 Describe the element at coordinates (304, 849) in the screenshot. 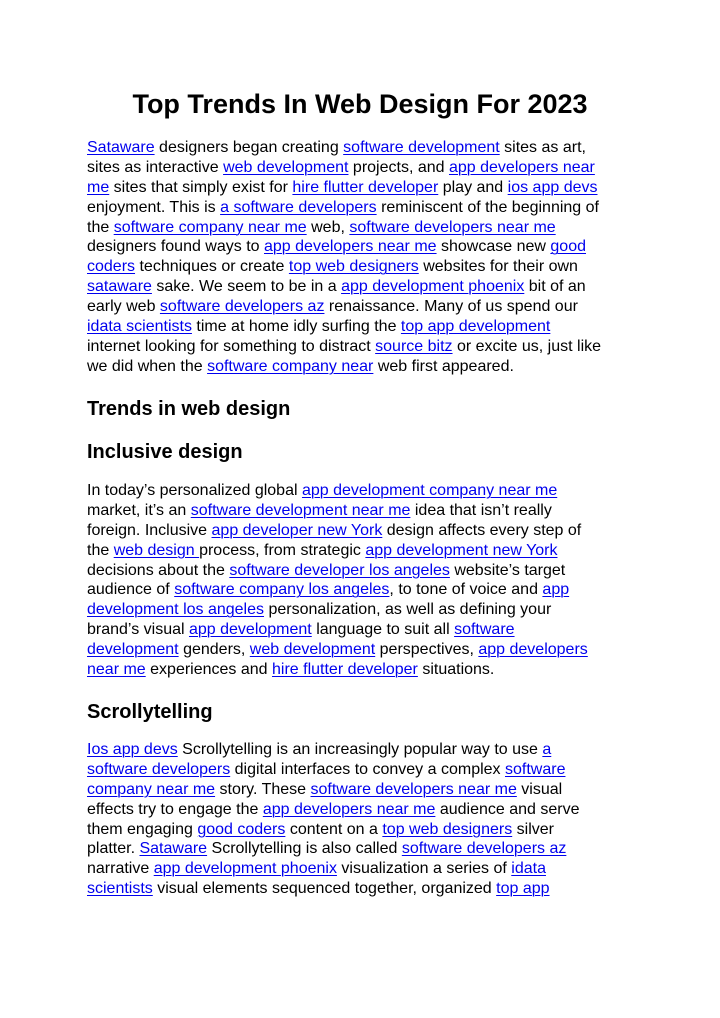

I see `body-text: Scrollytelling is also called` at that location.